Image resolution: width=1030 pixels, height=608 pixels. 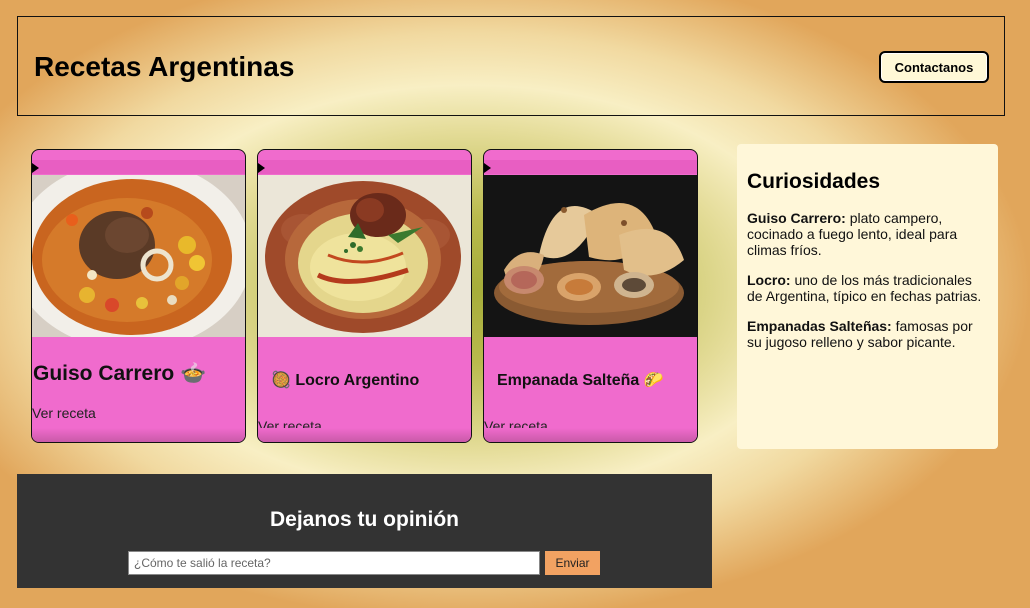 What do you see at coordinates (769, 280) in the screenshot?
I see `curiosity-term: Locro:` at bounding box center [769, 280].